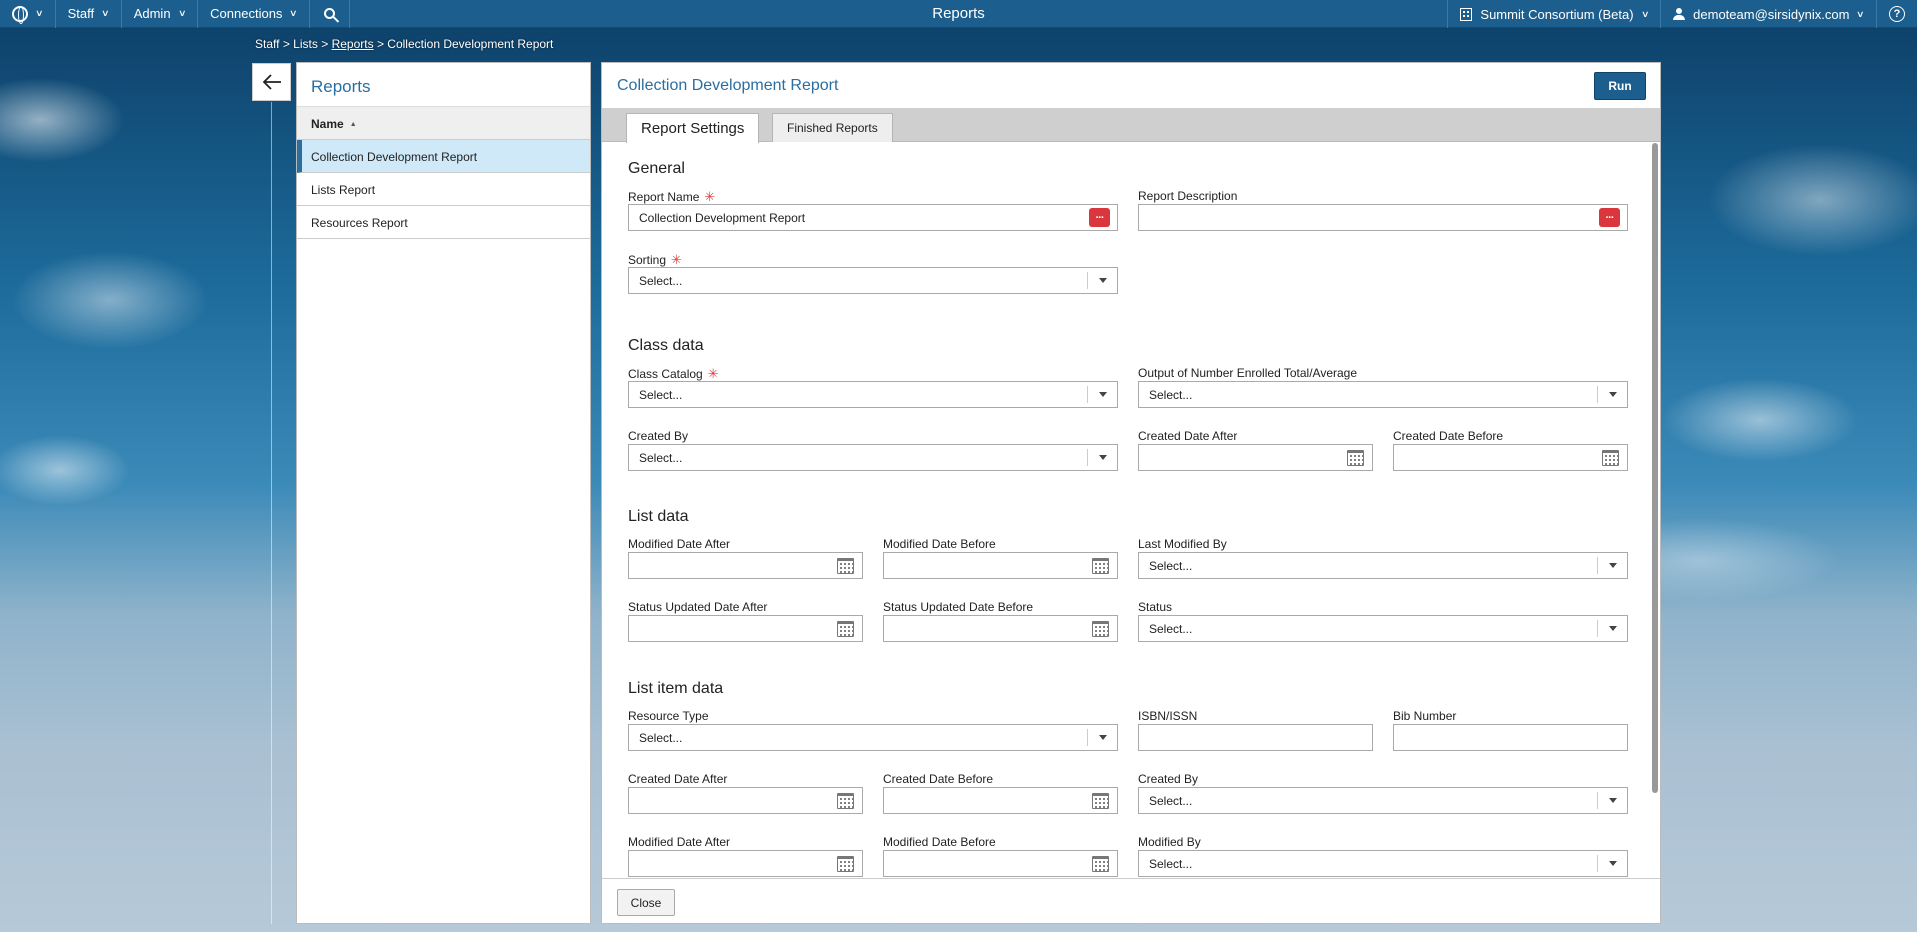  Describe the element at coordinates (656, 168) in the screenshot. I see `section-general-title: General` at that location.